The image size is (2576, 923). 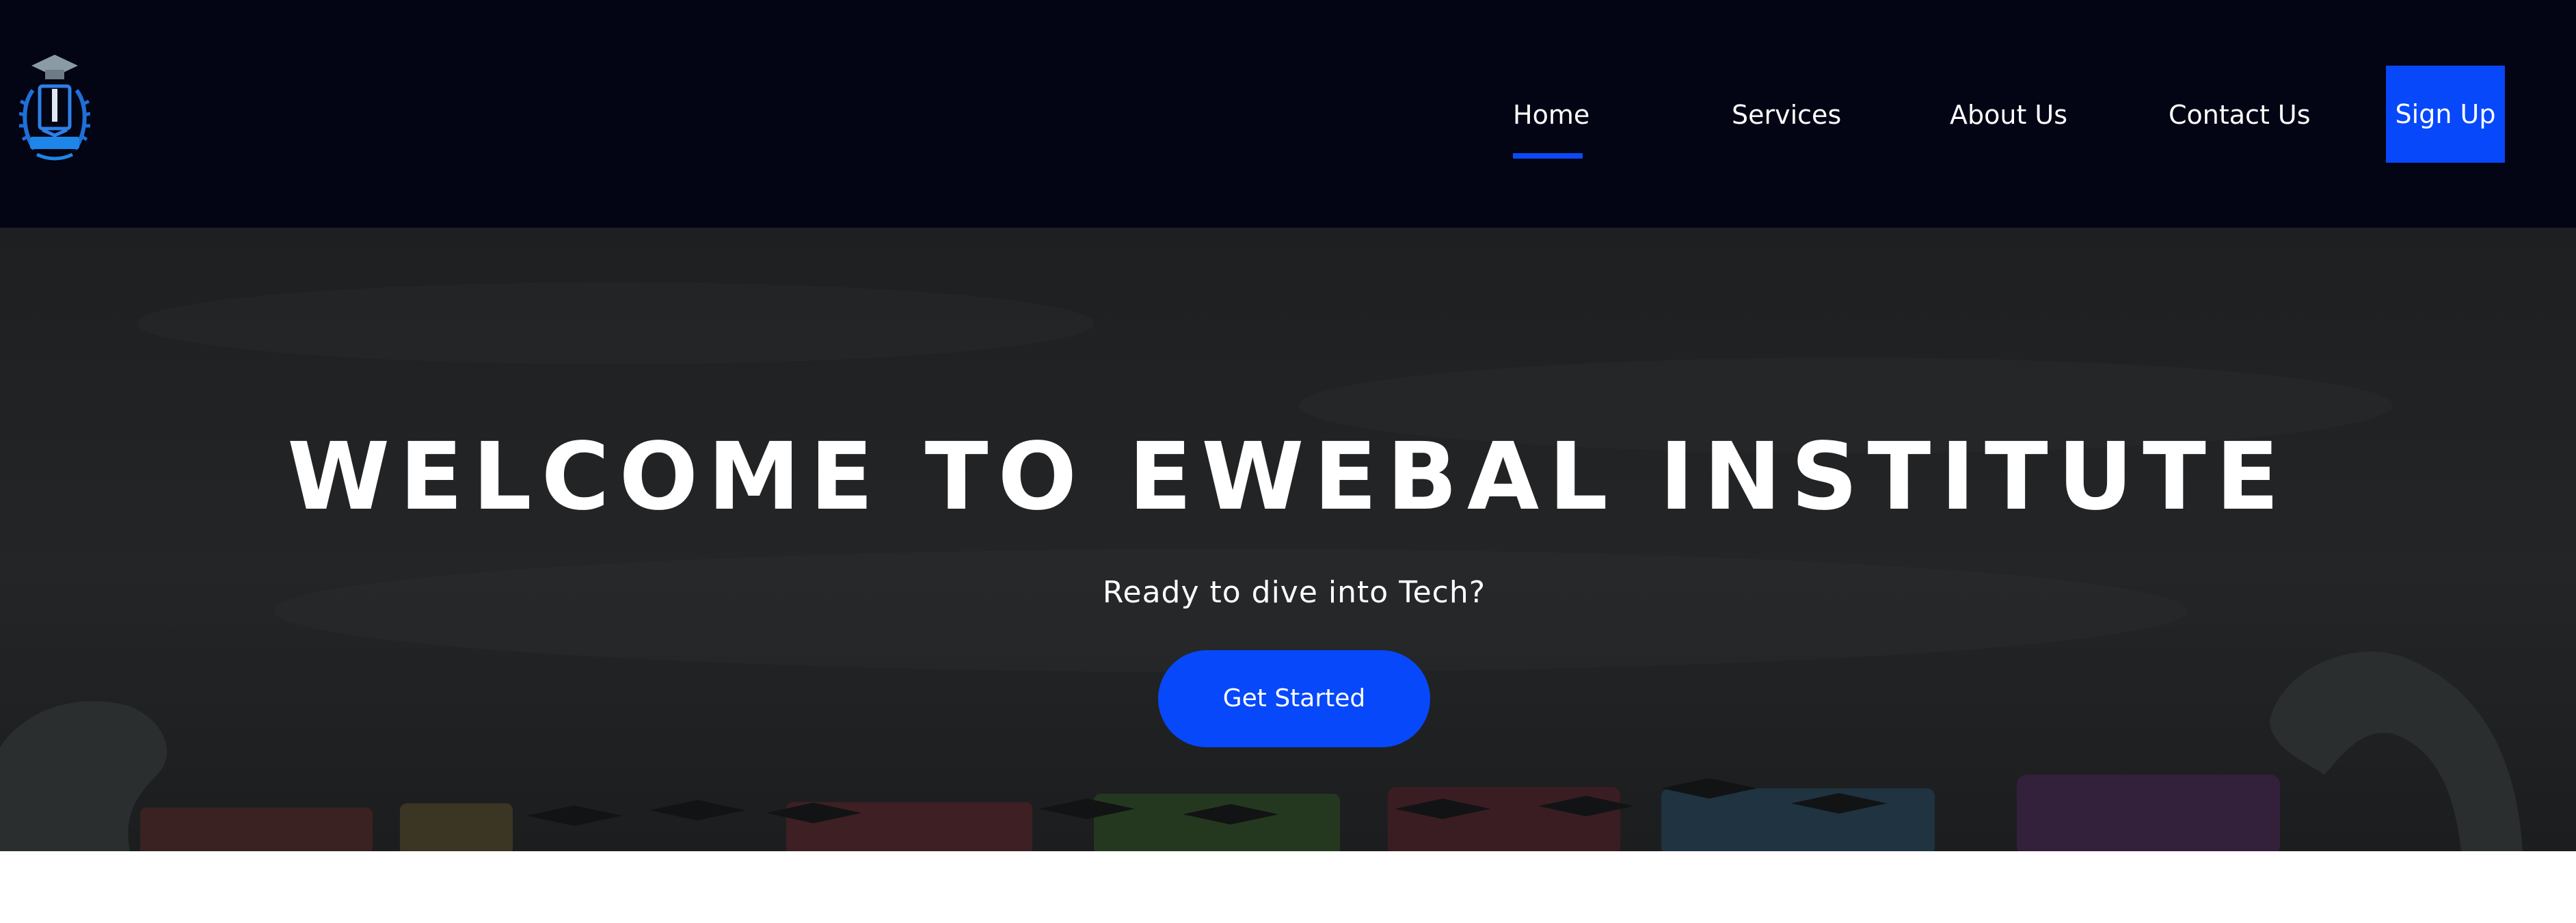 What do you see at coordinates (2445, 114) in the screenshot?
I see `sign-up-button: Sign Up` at bounding box center [2445, 114].